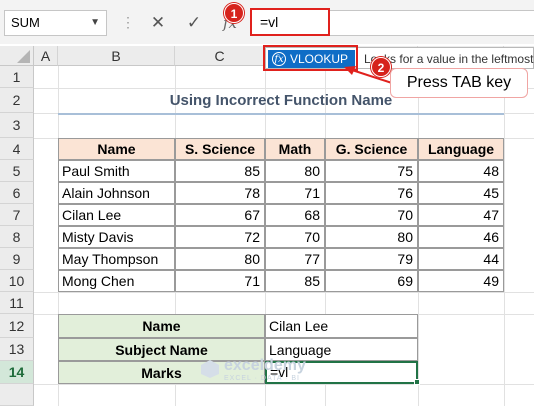  What do you see at coordinates (116, 259) in the screenshot?
I see `table-cell-name: May Thompson` at bounding box center [116, 259].